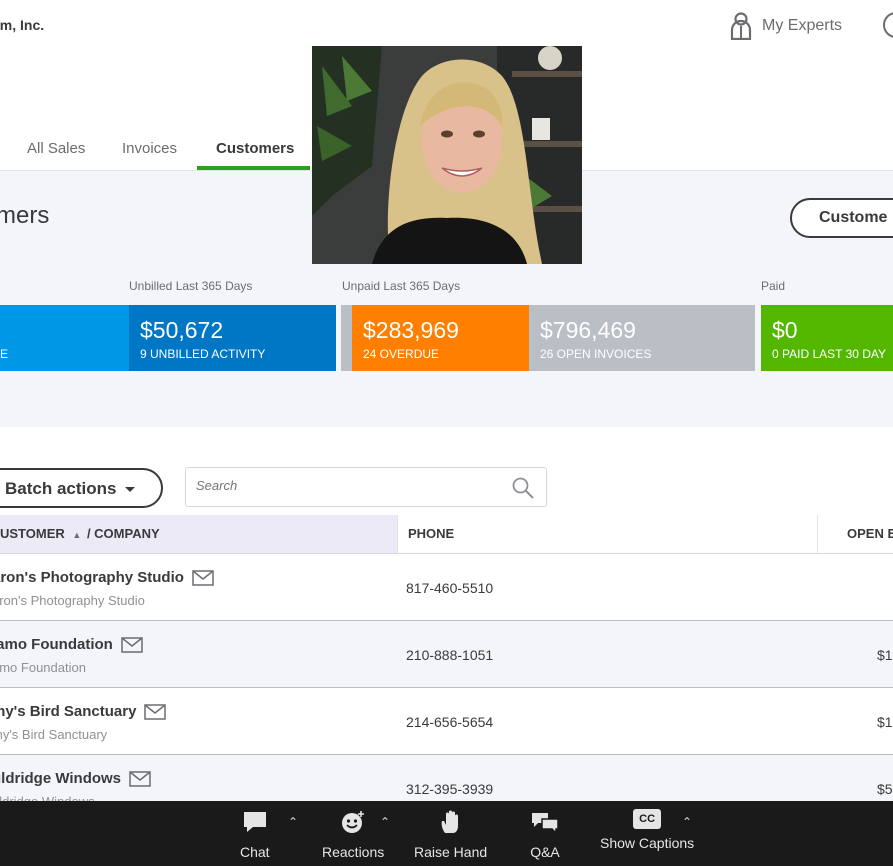 Image resolution: width=893 pixels, height=866 pixels. Describe the element at coordinates (401, 286) in the screenshot. I see `unpaid-label: Unpaid Last 365 Days` at that location.